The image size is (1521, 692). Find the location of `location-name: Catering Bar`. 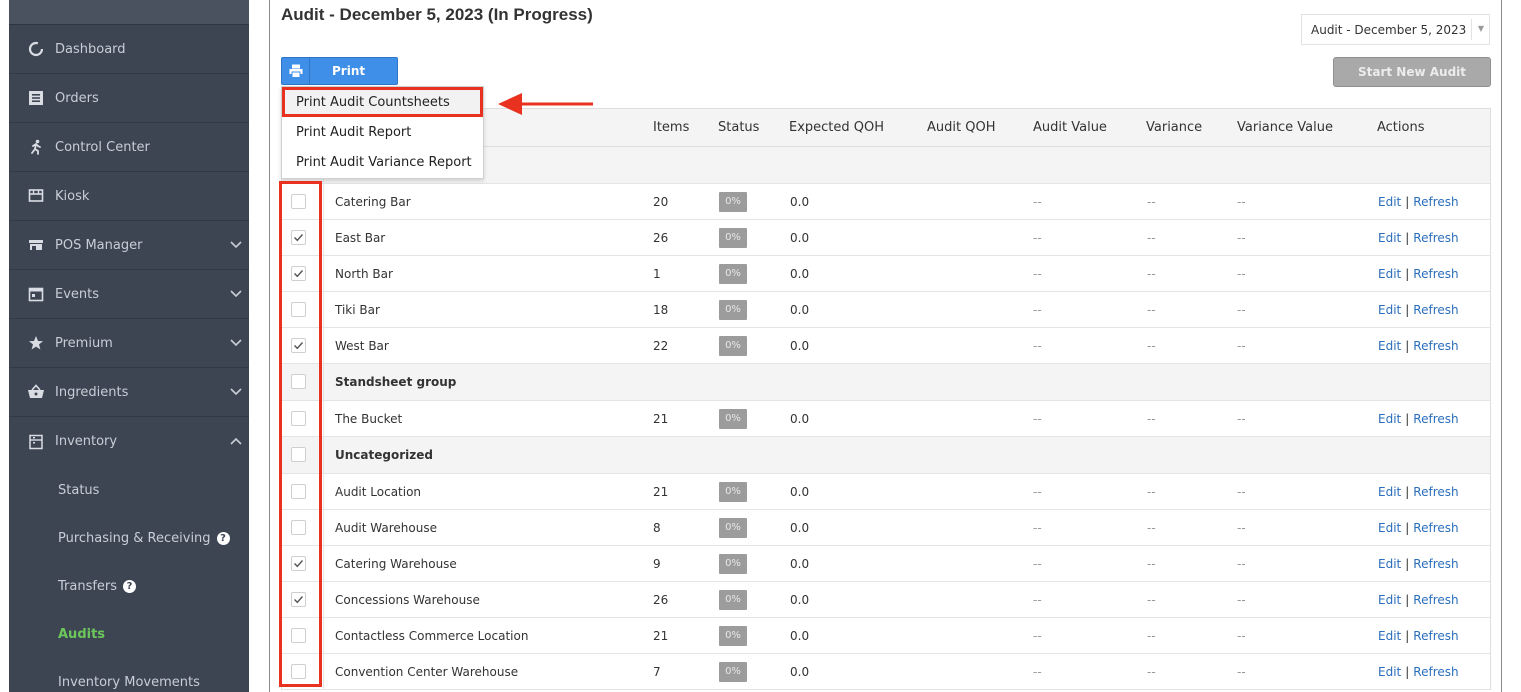

location-name: Catering Bar is located at coordinates (373, 201).